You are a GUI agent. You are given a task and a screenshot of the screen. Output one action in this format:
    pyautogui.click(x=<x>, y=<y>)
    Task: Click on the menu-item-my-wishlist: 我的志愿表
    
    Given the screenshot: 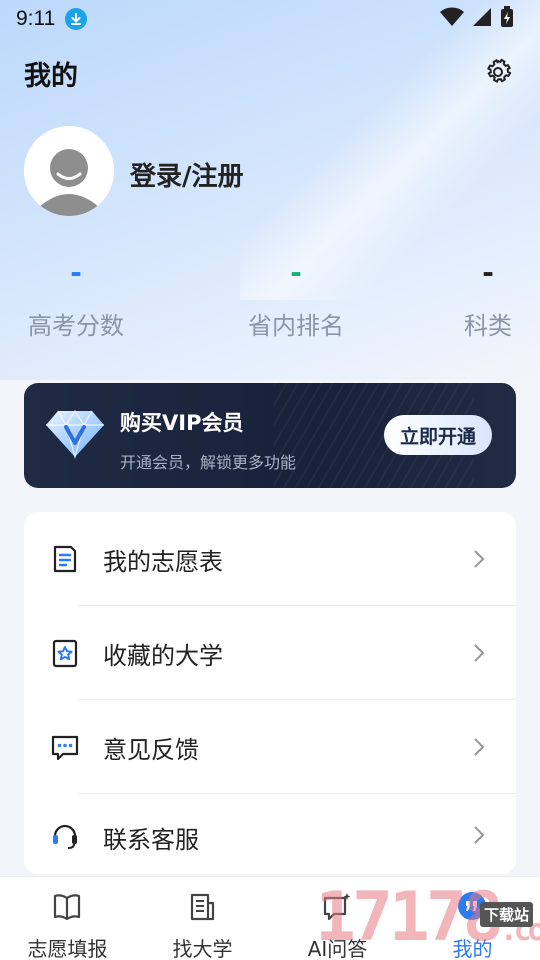 What is the action you would take?
    pyautogui.click(x=270, y=559)
    